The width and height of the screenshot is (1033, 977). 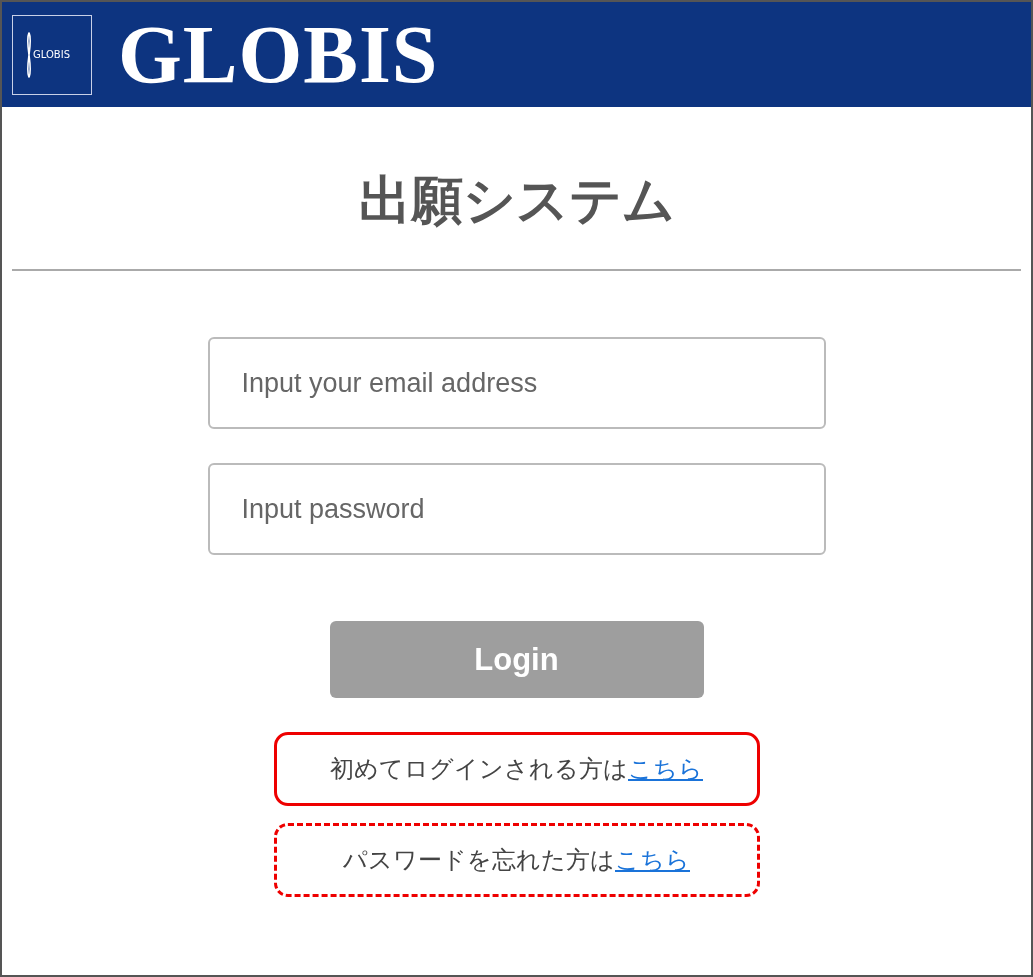 I want to click on login-button: Login, so click(x=516, y=660).